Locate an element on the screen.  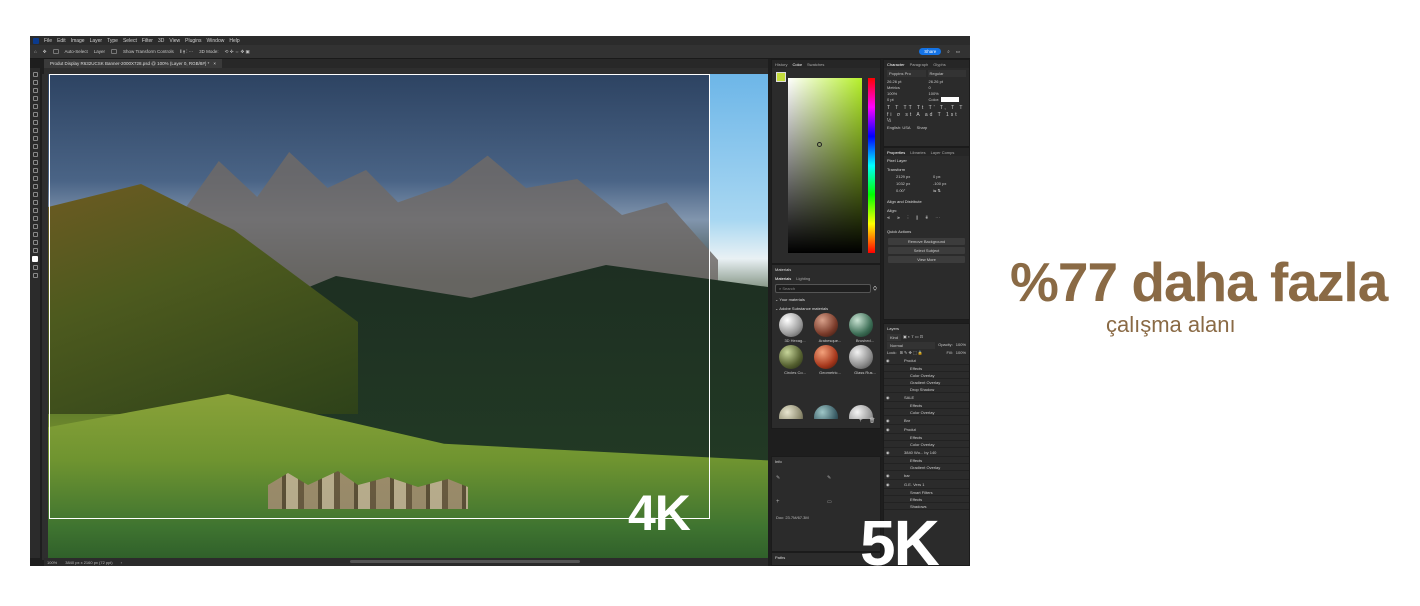
angle-field: 0.00° is located at coordinates (912, 190).